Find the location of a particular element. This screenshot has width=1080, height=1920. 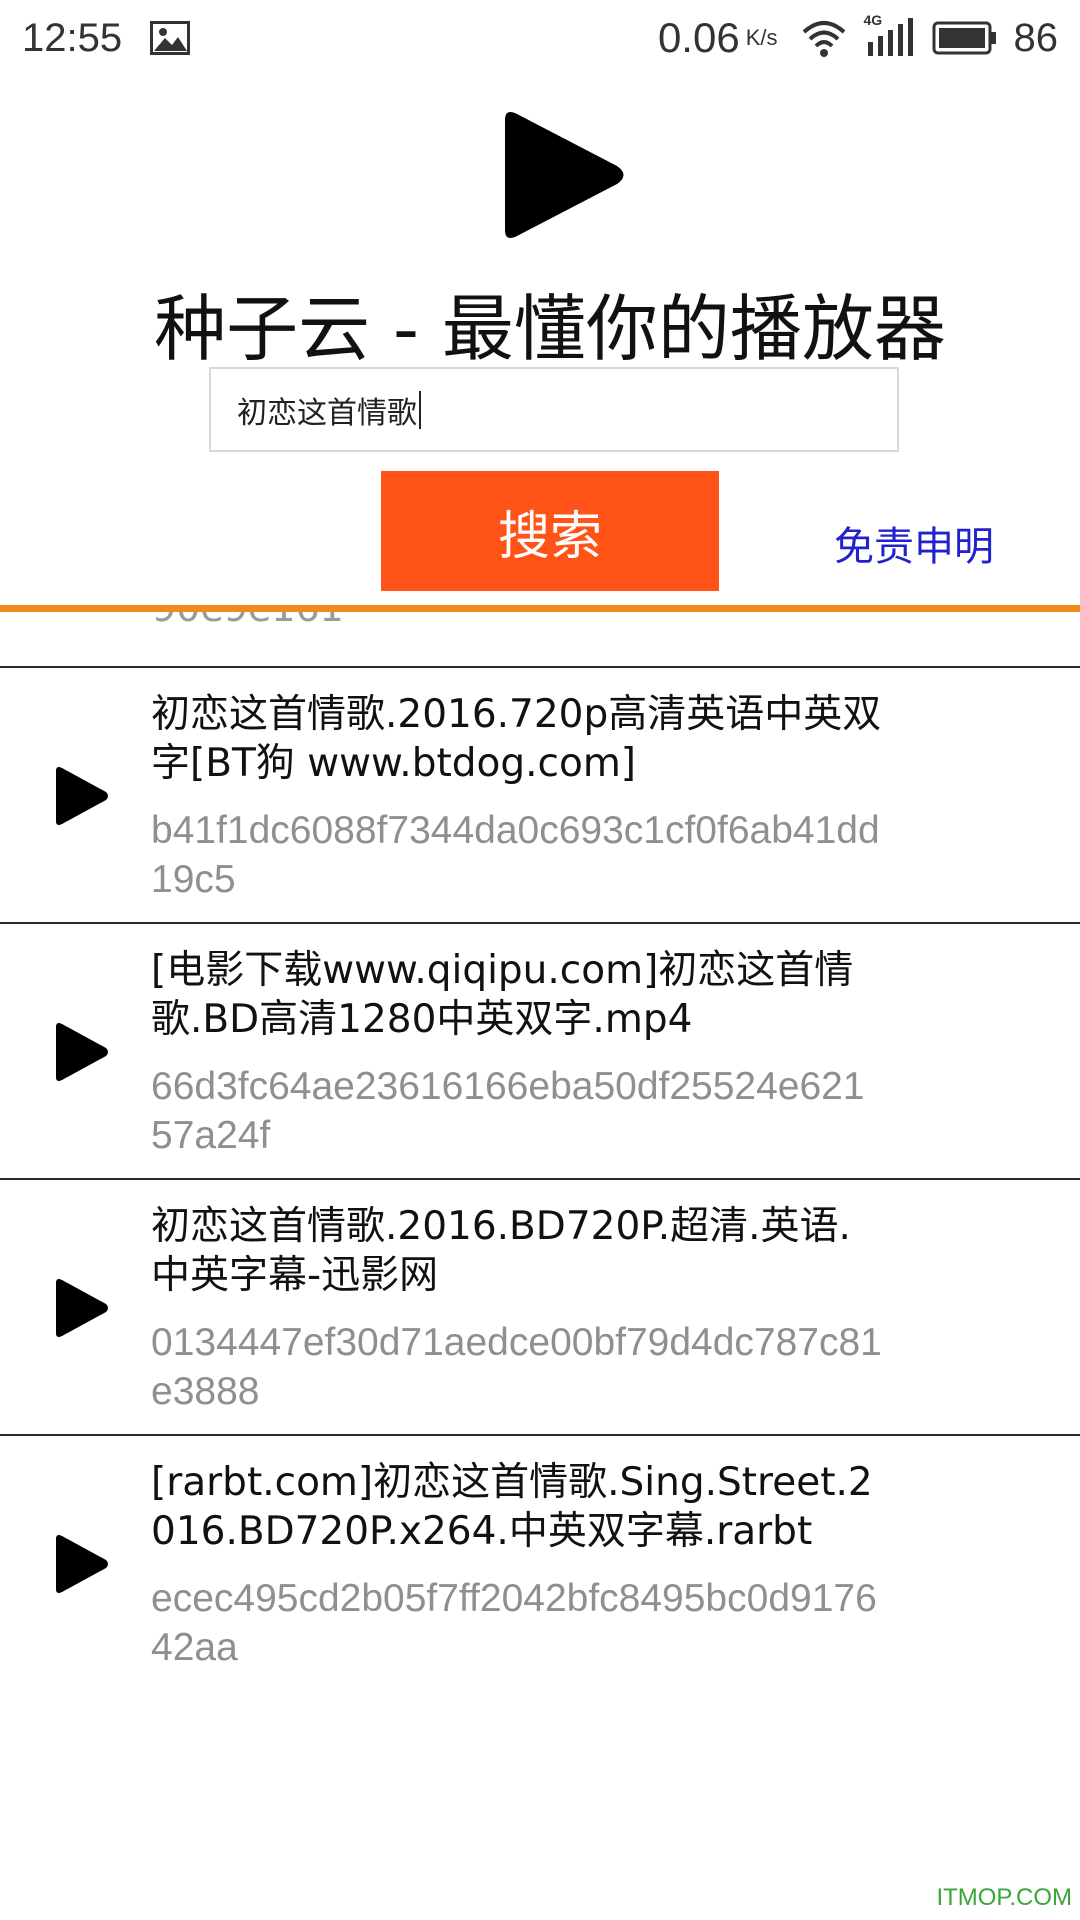

wifi-icon is located at coordinates (824, 38).